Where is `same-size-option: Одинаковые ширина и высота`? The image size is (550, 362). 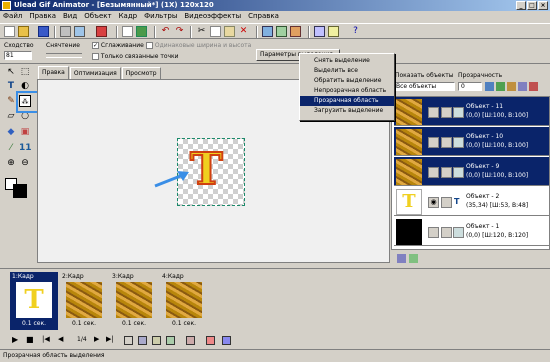 same-size-option: Одинаковые ширина и высота is located at coordinates (198, 45).